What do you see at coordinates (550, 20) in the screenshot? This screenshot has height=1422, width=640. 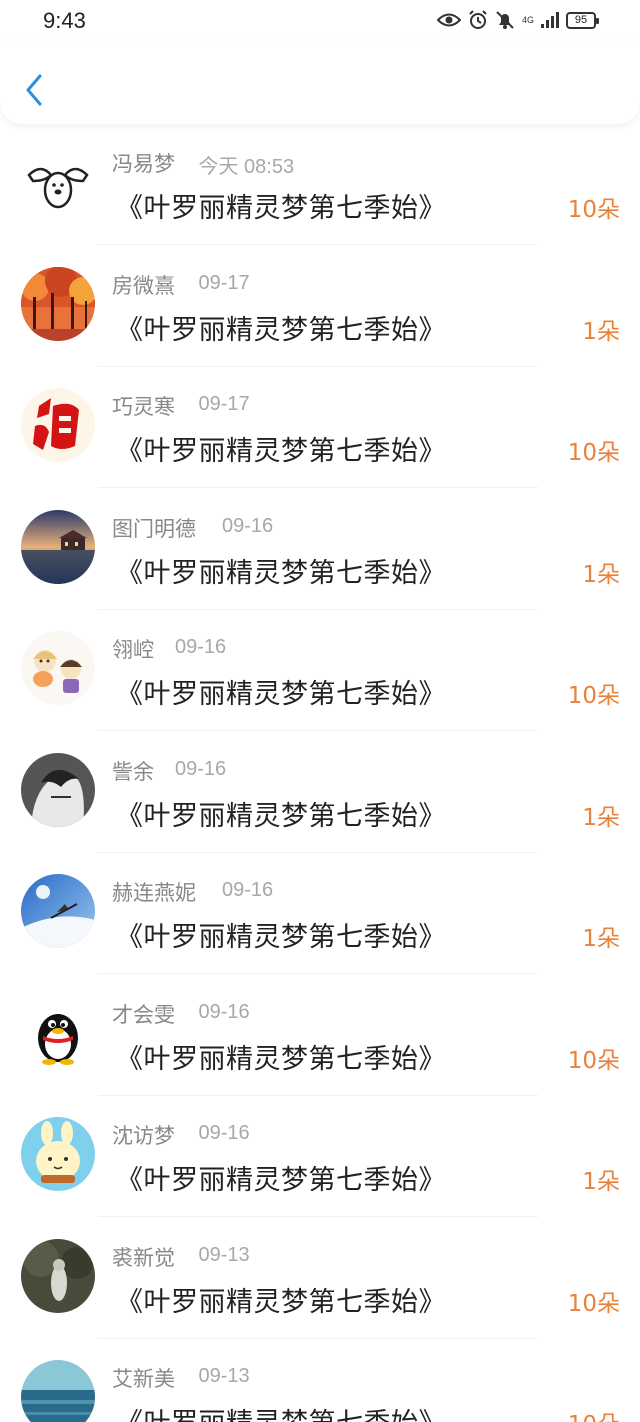 I see `signal-icon` at bounding box center [550, 20].